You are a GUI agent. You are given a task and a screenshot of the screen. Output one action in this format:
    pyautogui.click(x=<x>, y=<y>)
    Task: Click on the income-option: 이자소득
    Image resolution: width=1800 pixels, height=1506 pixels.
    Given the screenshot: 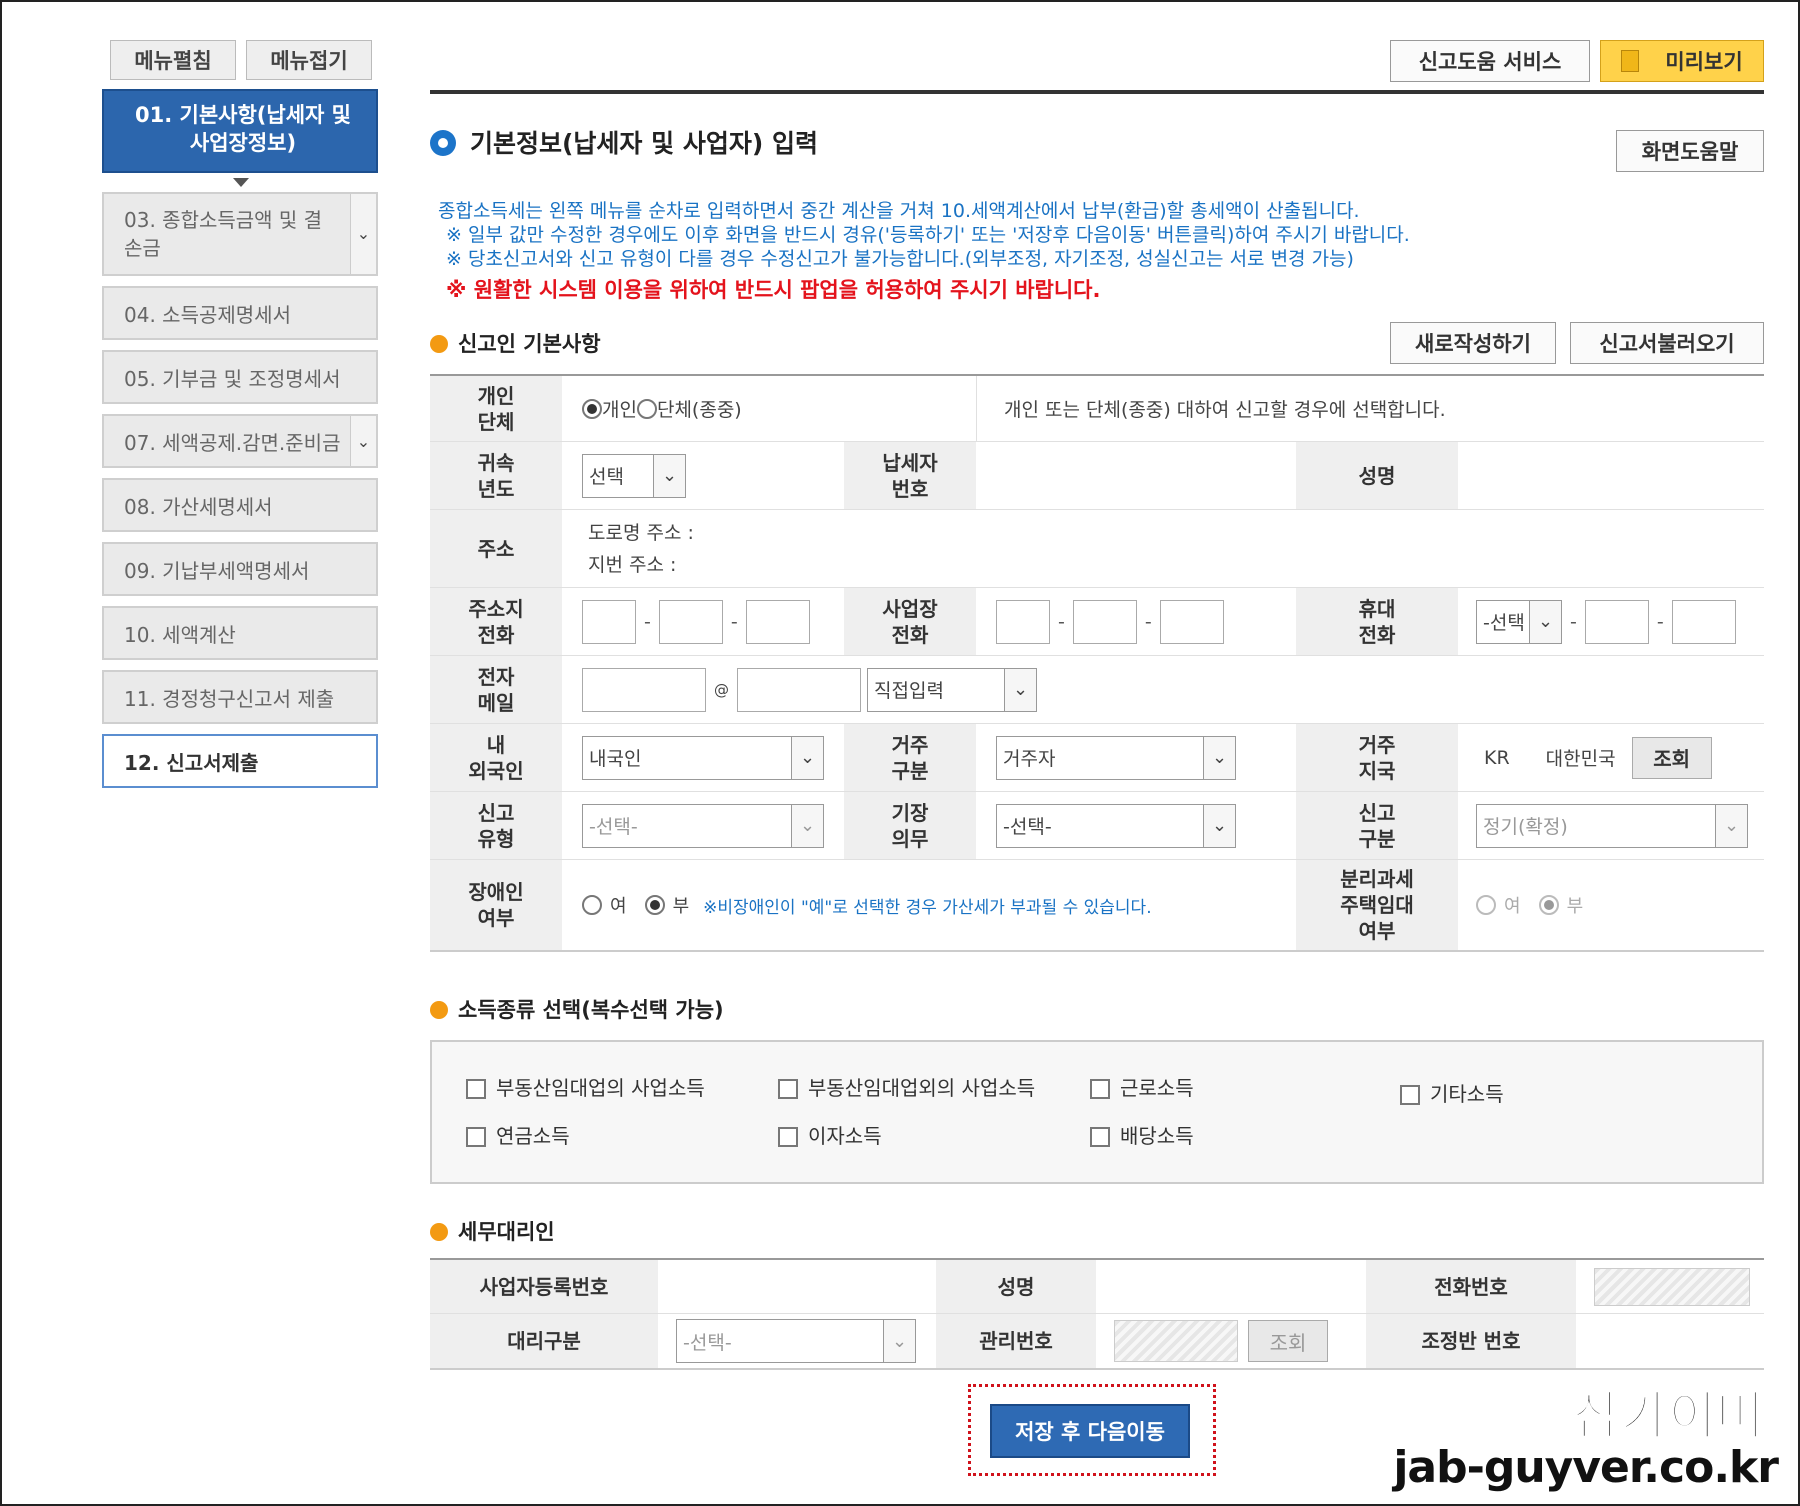 What is the action you would take?
    pyautogui.click(x=830, y=1134)
    